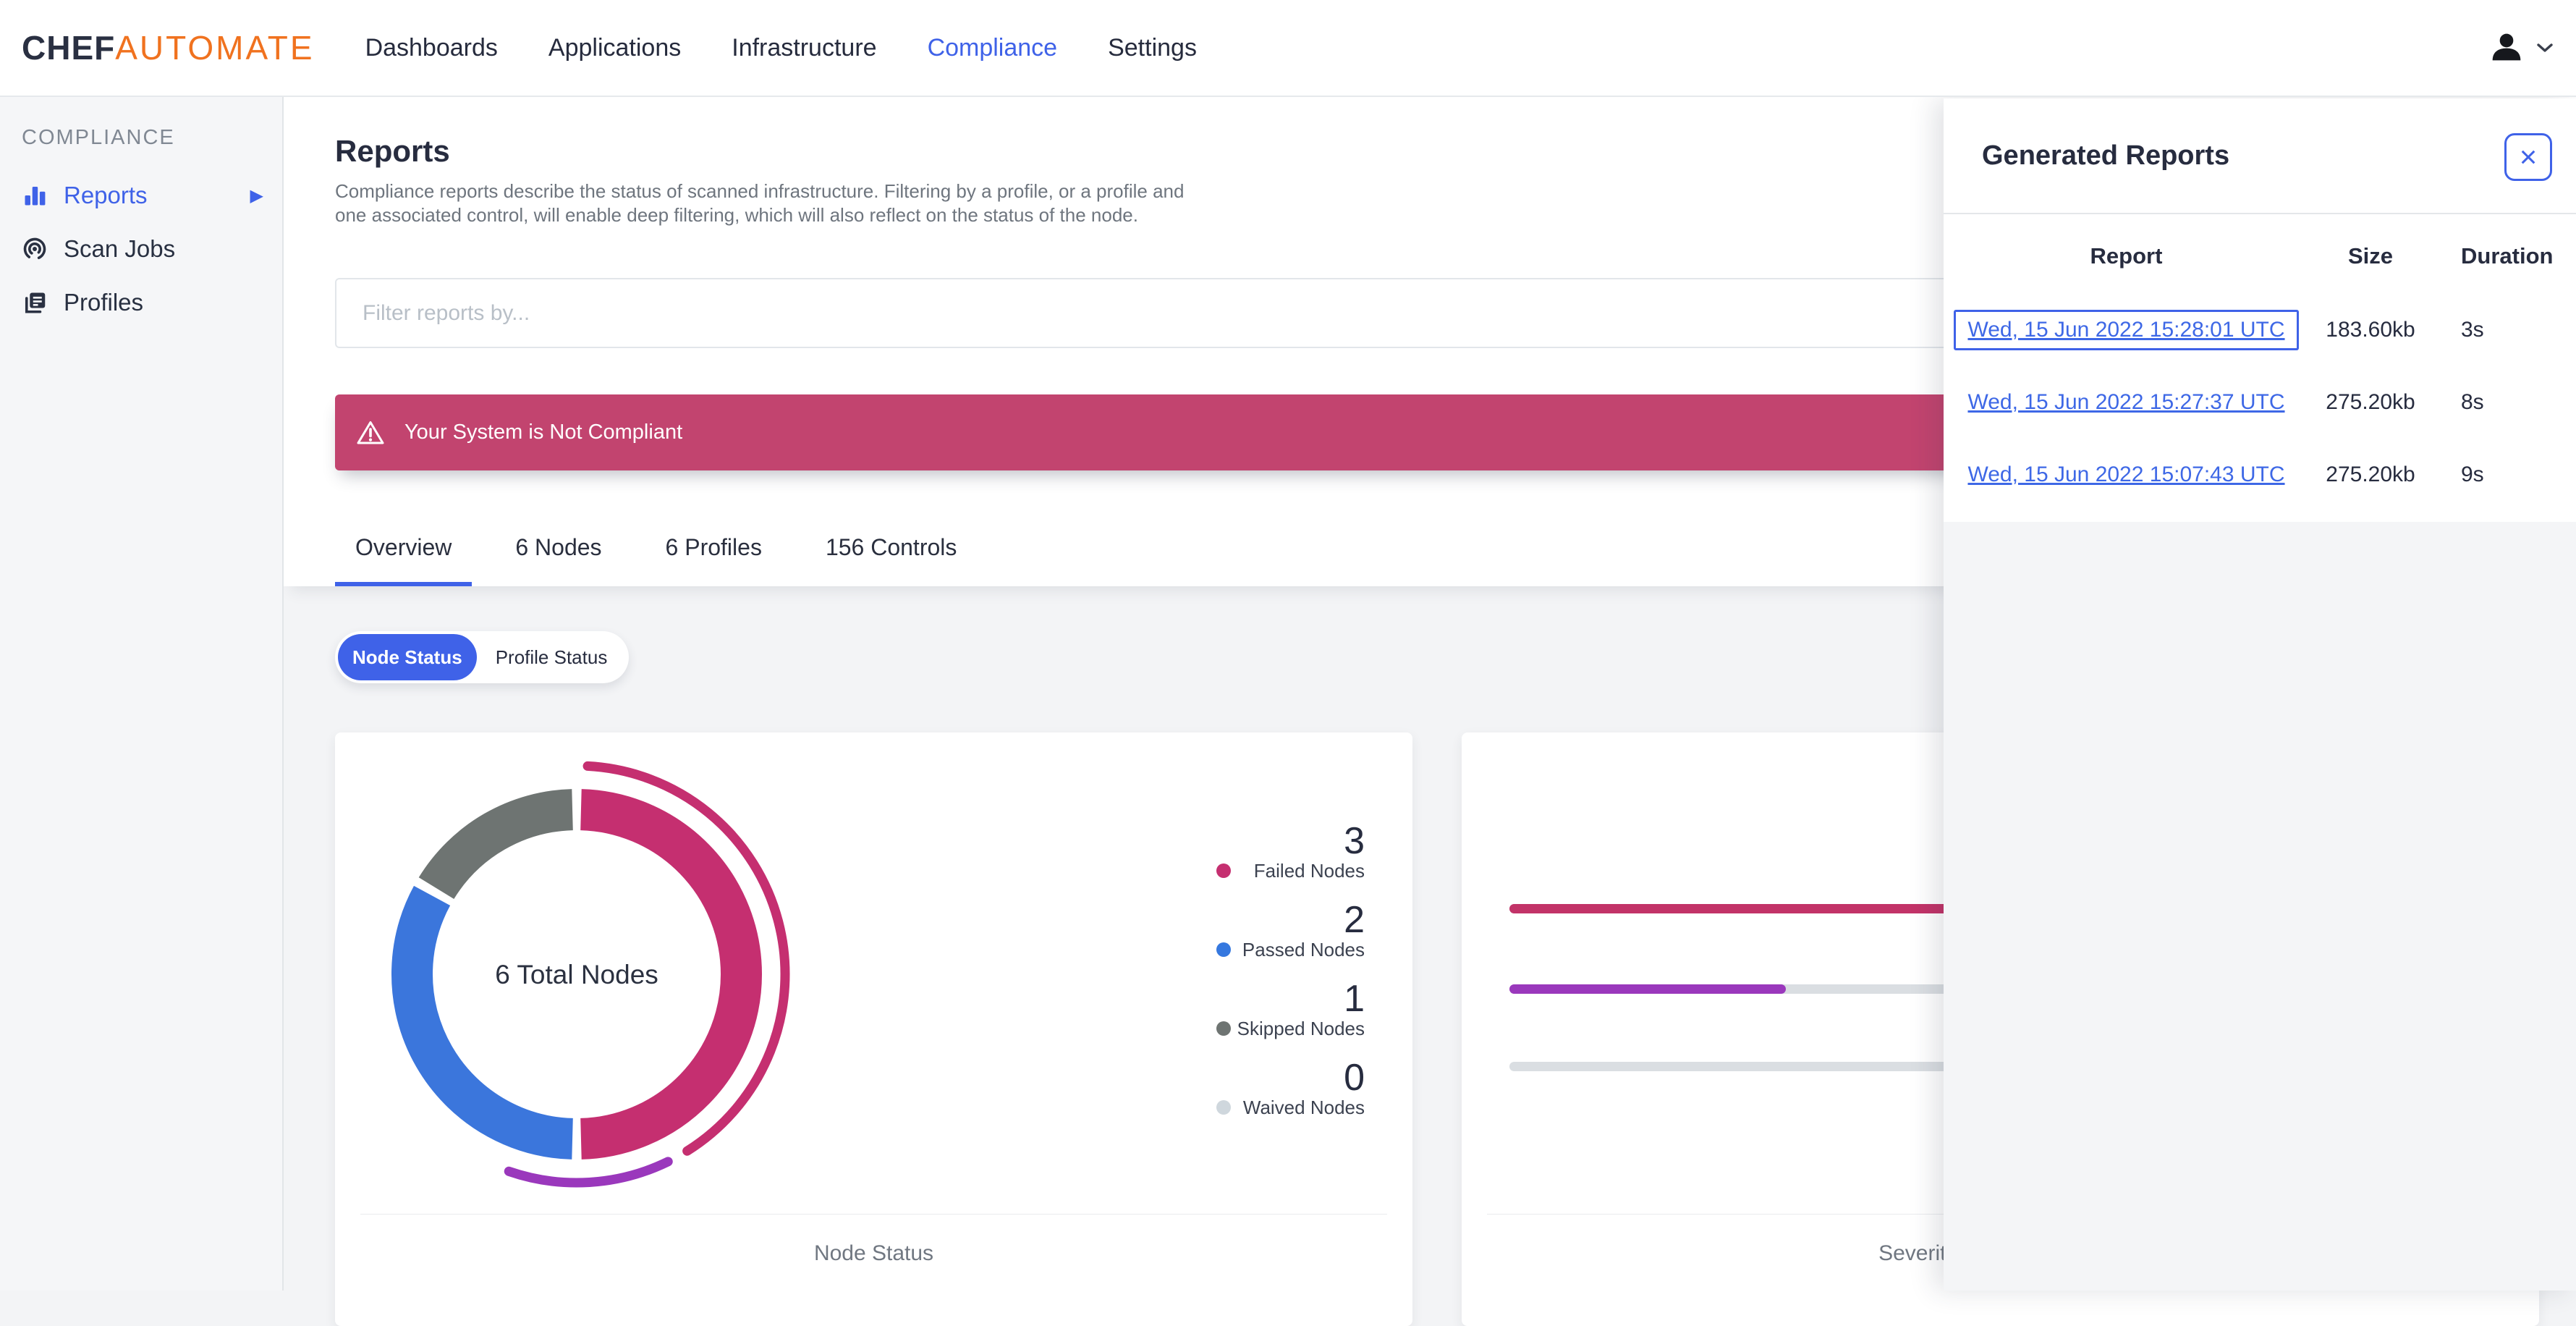 This screenshot has height=1326, width=2576. I want to click on profiles-stack-icon, so click(36, 303).